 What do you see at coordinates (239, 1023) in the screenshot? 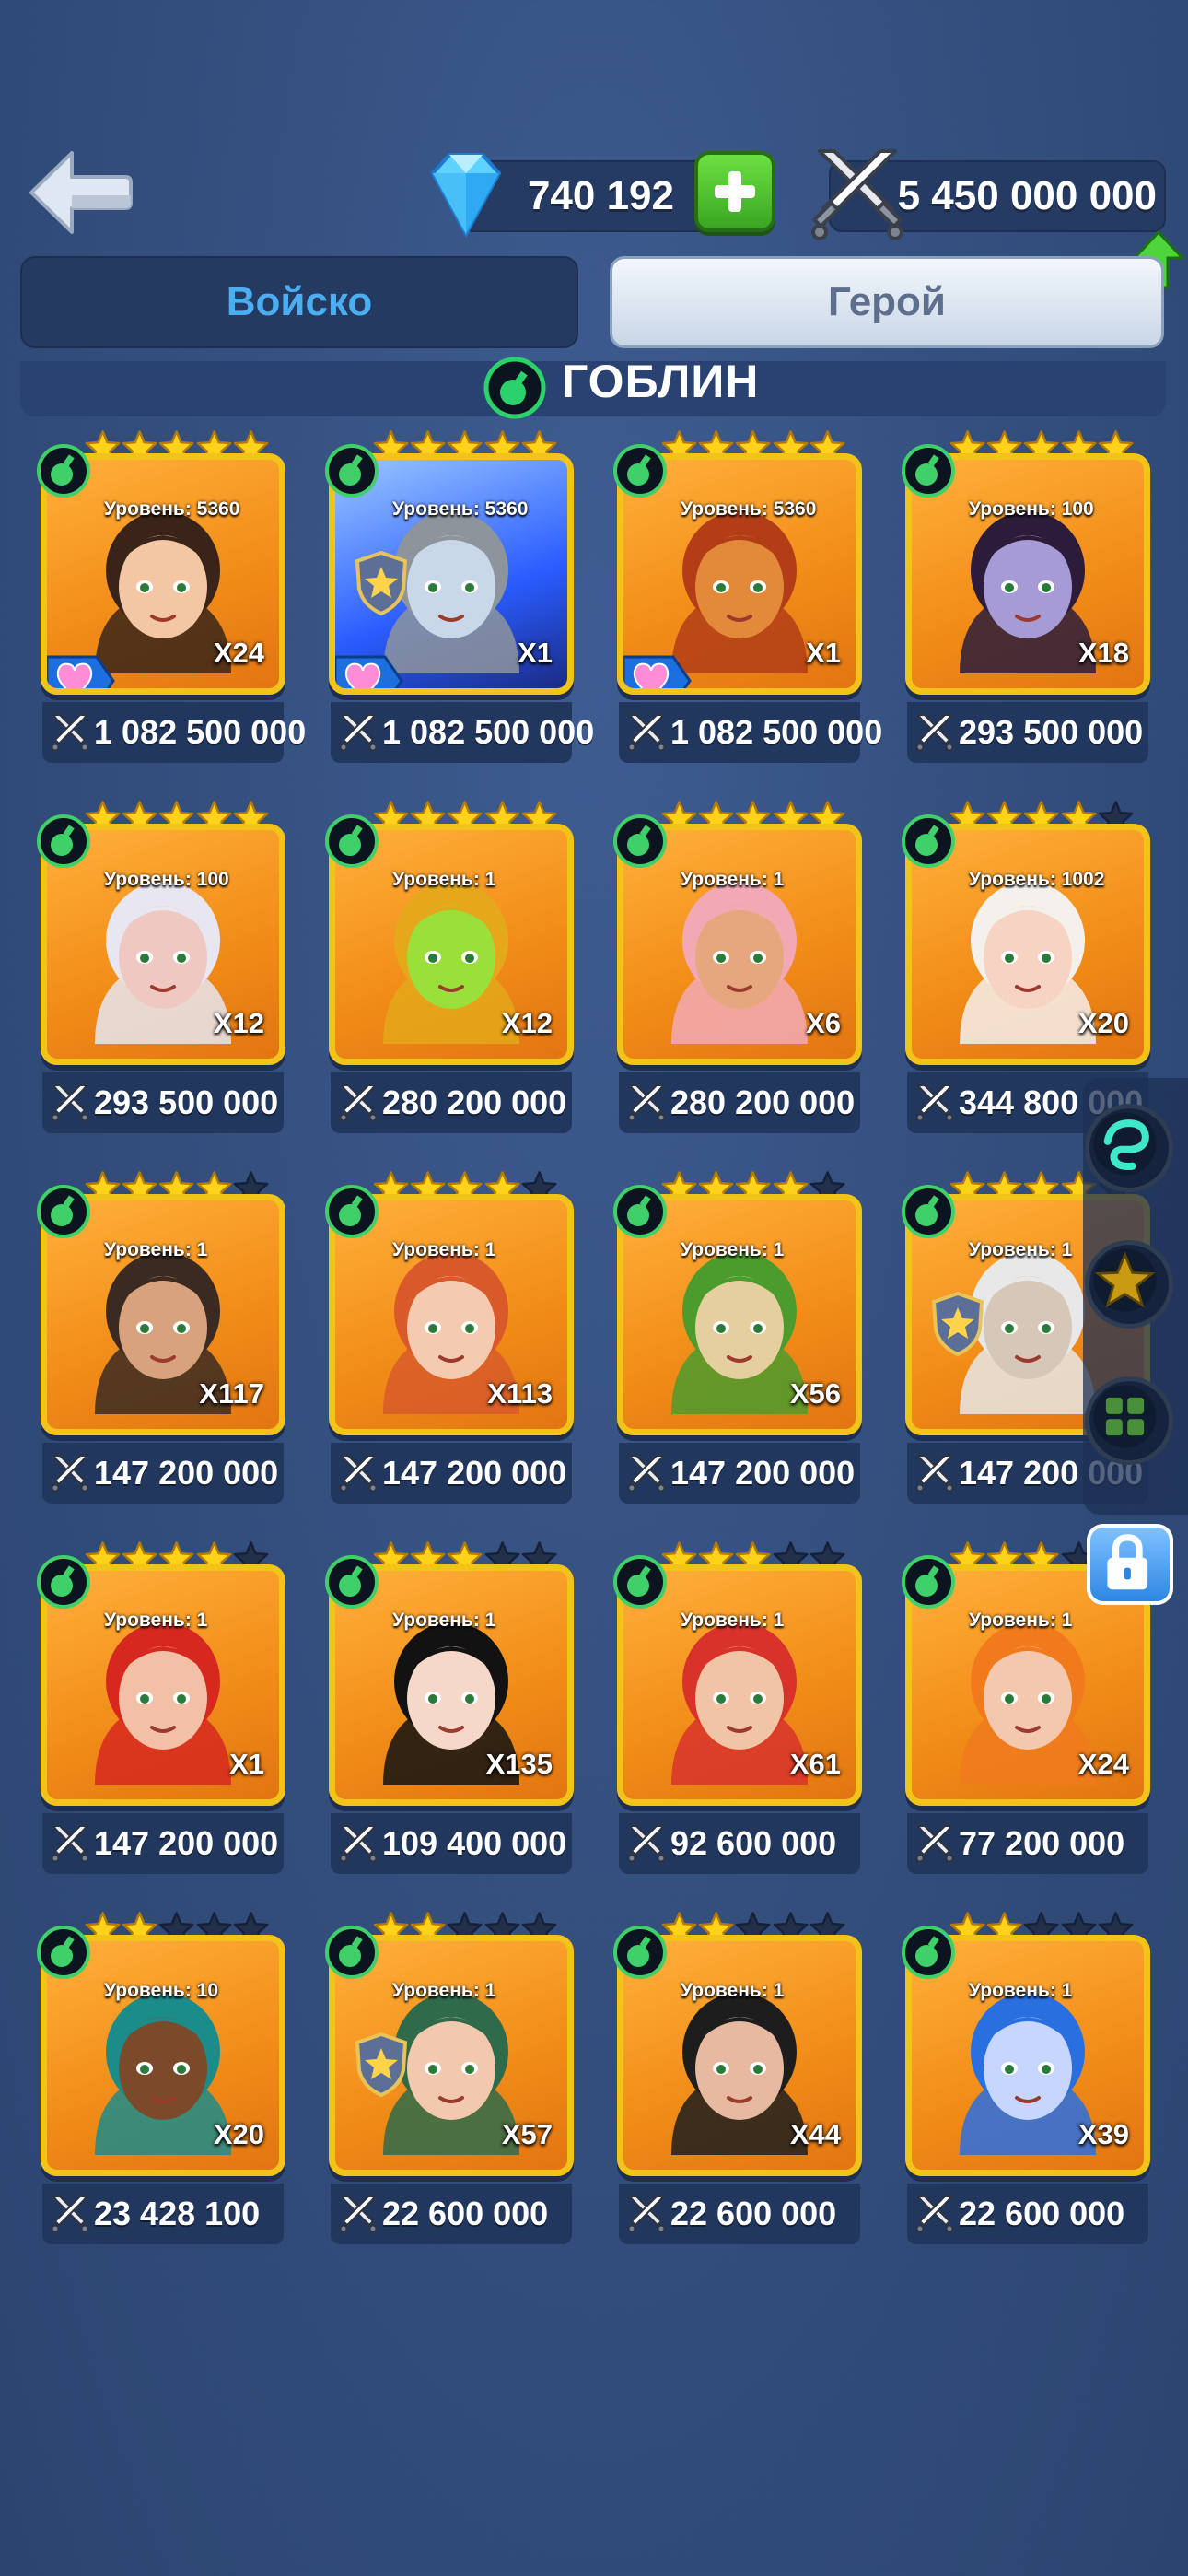
I see `hero-count: X12` at bounding box center [239, 1023].